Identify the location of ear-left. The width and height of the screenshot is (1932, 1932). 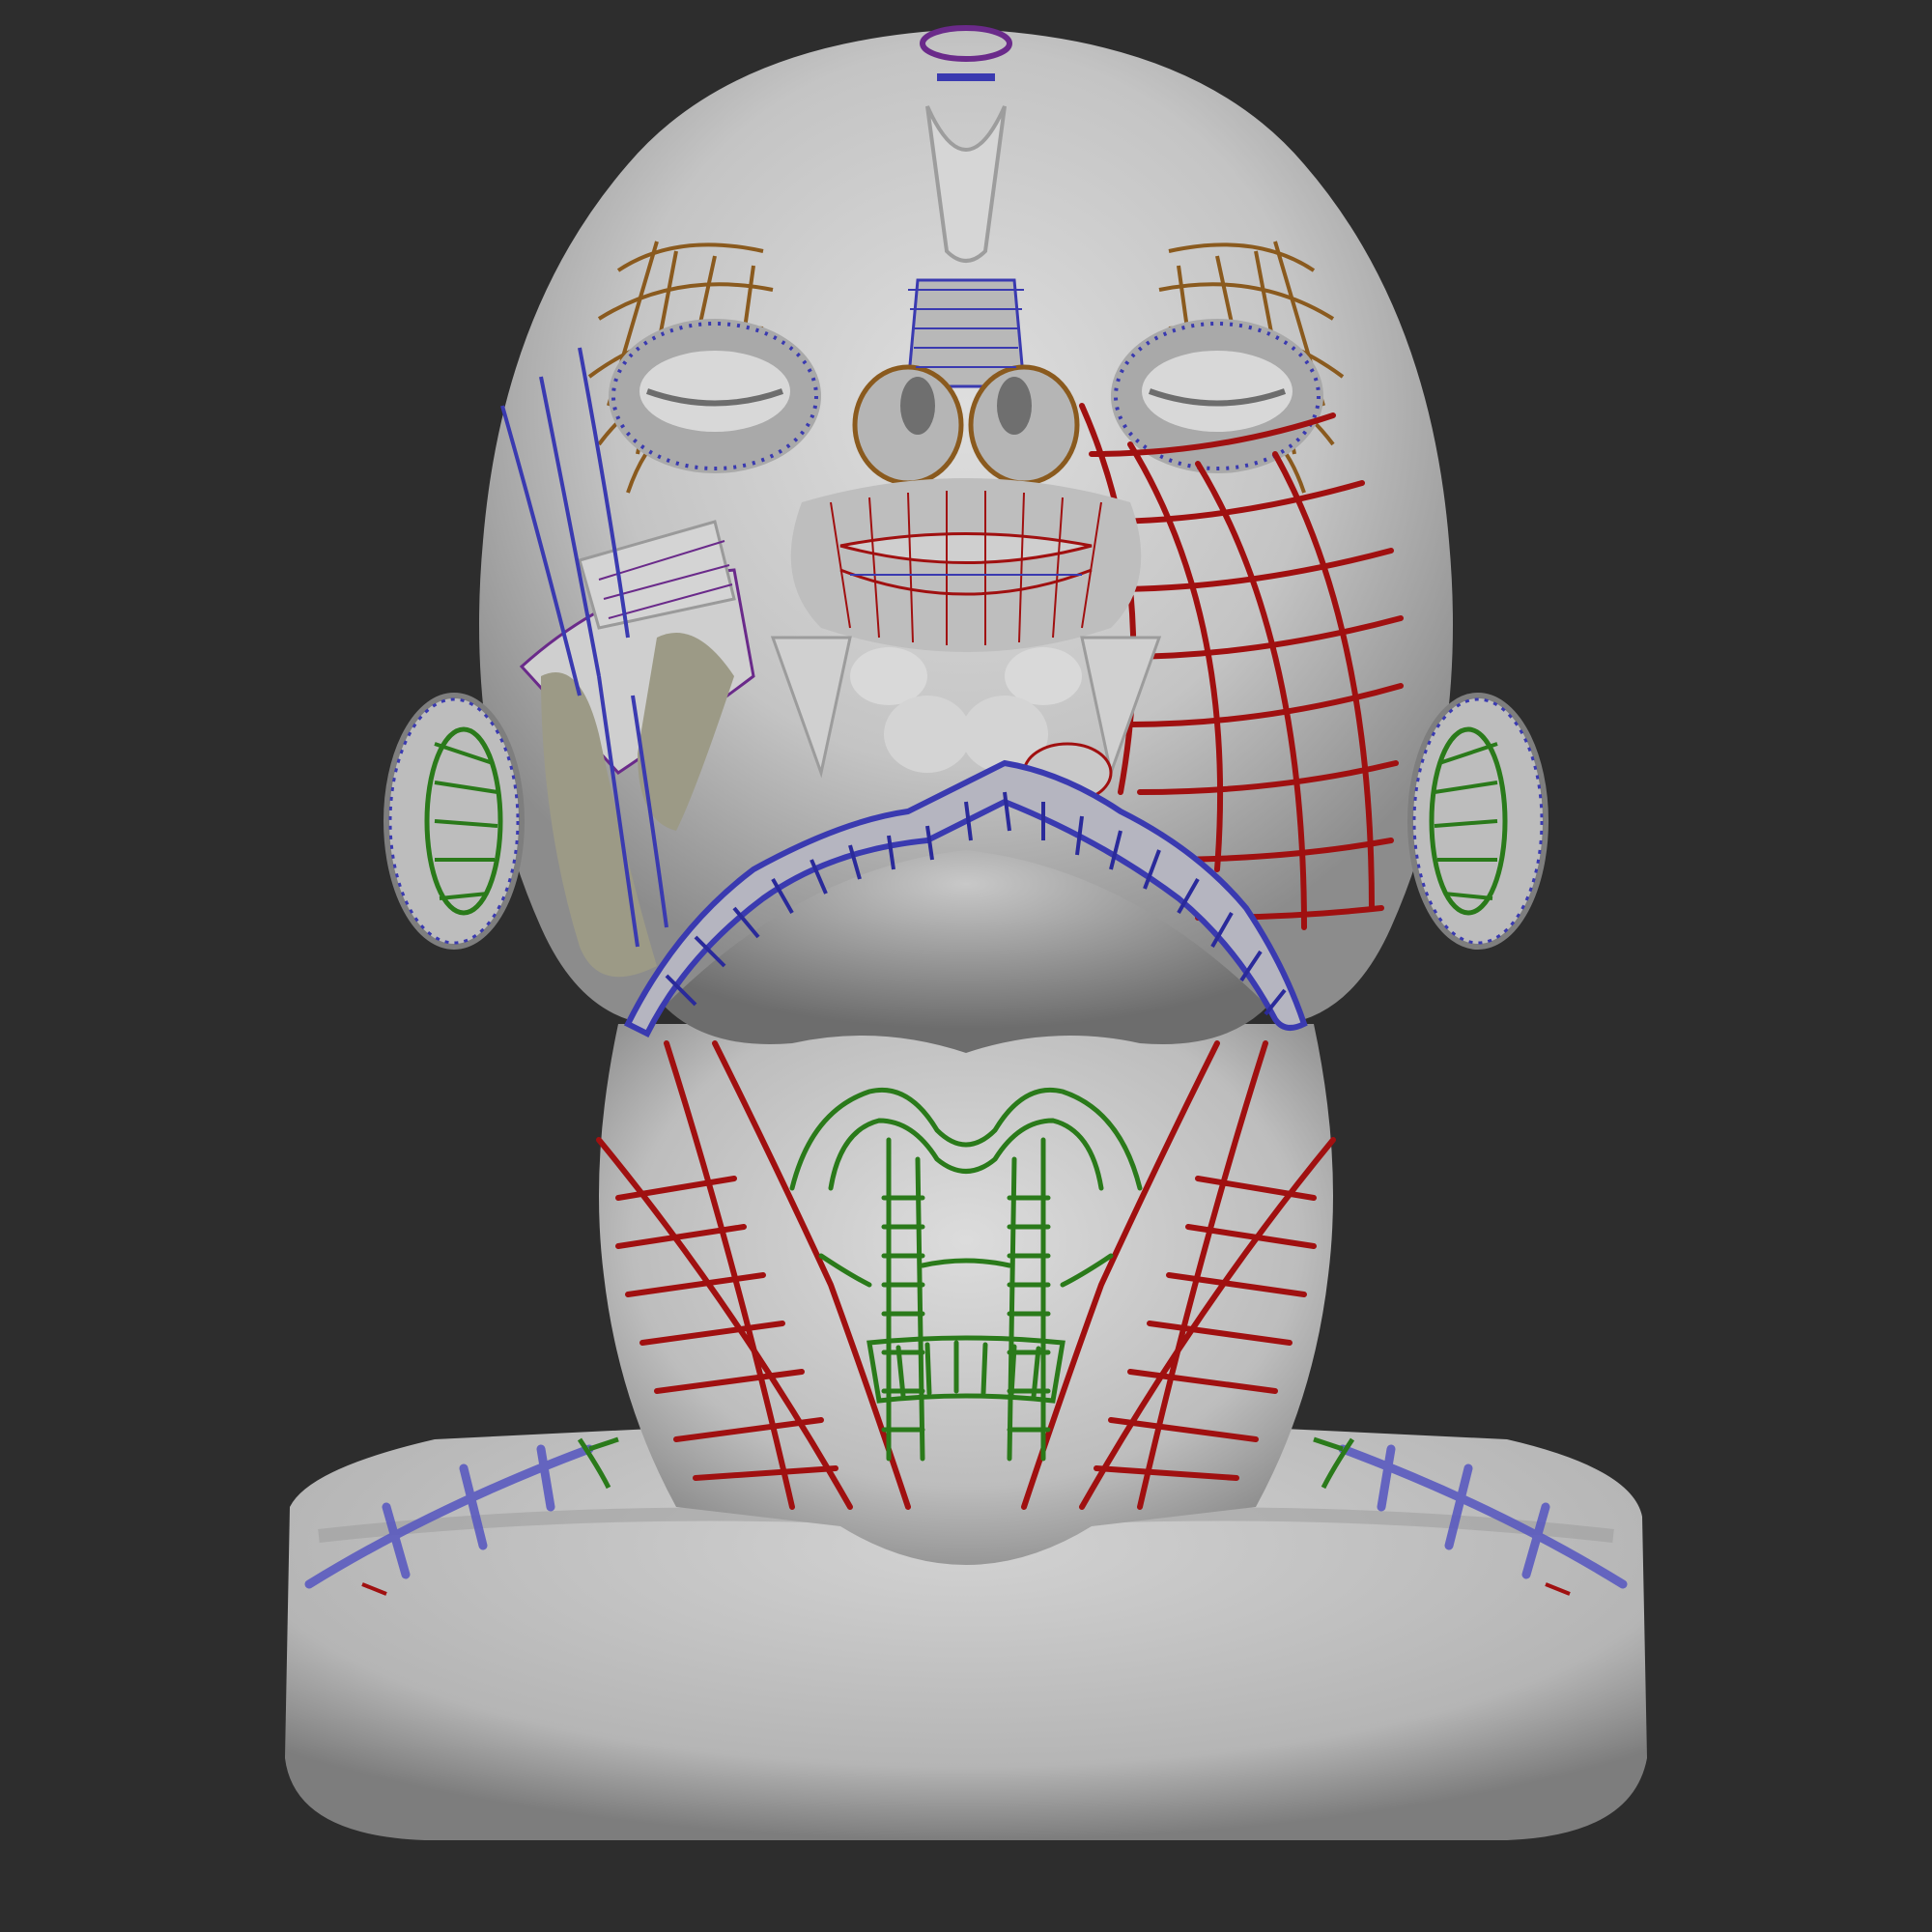
(454, 821).